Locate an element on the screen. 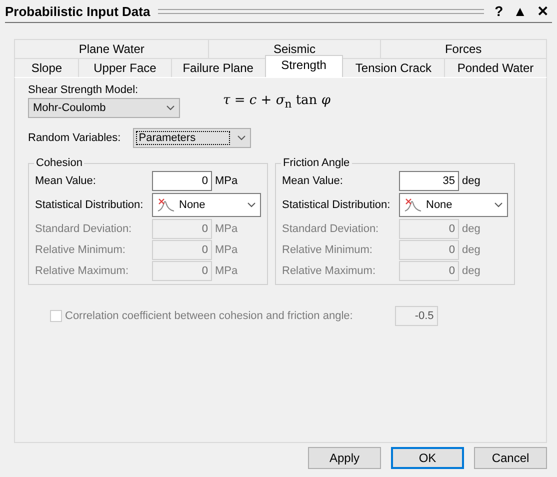  random-variables-dropdown: Parameters is located at coordinates (191, 138).